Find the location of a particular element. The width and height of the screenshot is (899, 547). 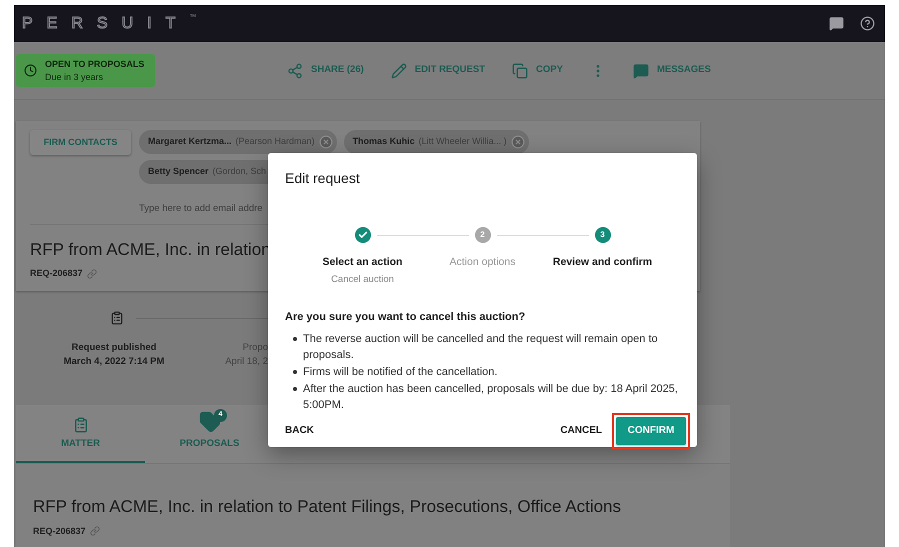

logo: PERSUIT is located at coordinates (106, 24).